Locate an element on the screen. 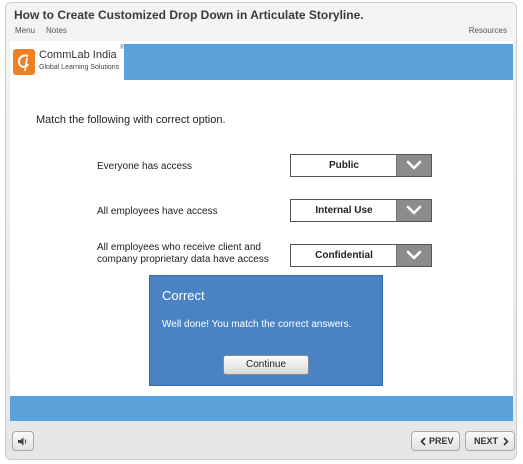 The width and height of the screenshot is (523, 464). volume-icon is located at coordinates (22, 441).